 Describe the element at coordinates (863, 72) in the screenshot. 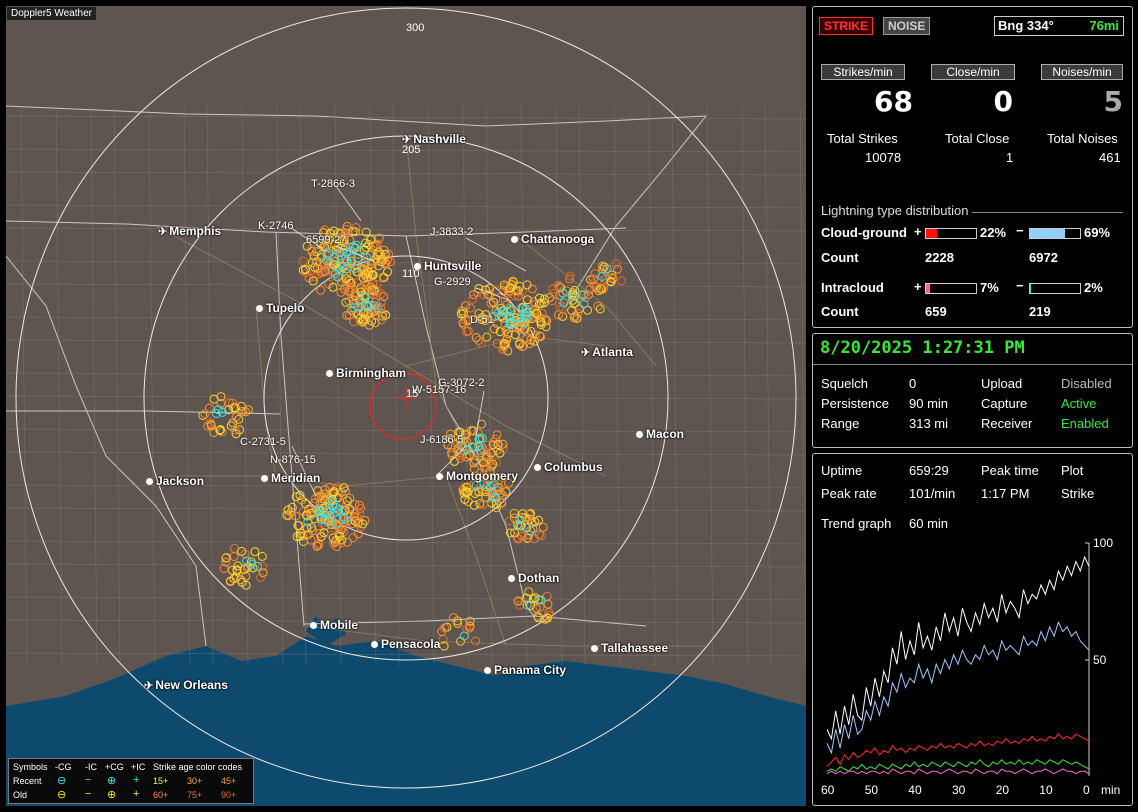

I see `strikes-per-min-caption: Strikes/min` at that location.